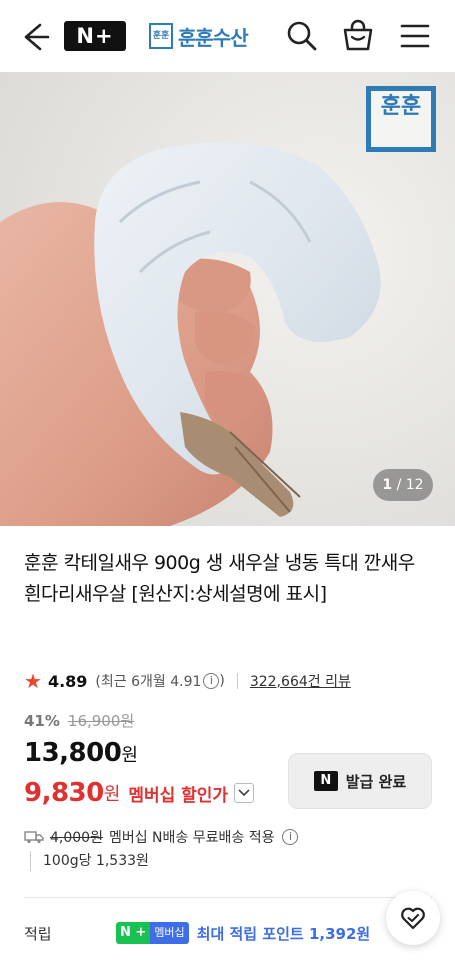  I want to click on back-arrow-icon, so click(35, 37).